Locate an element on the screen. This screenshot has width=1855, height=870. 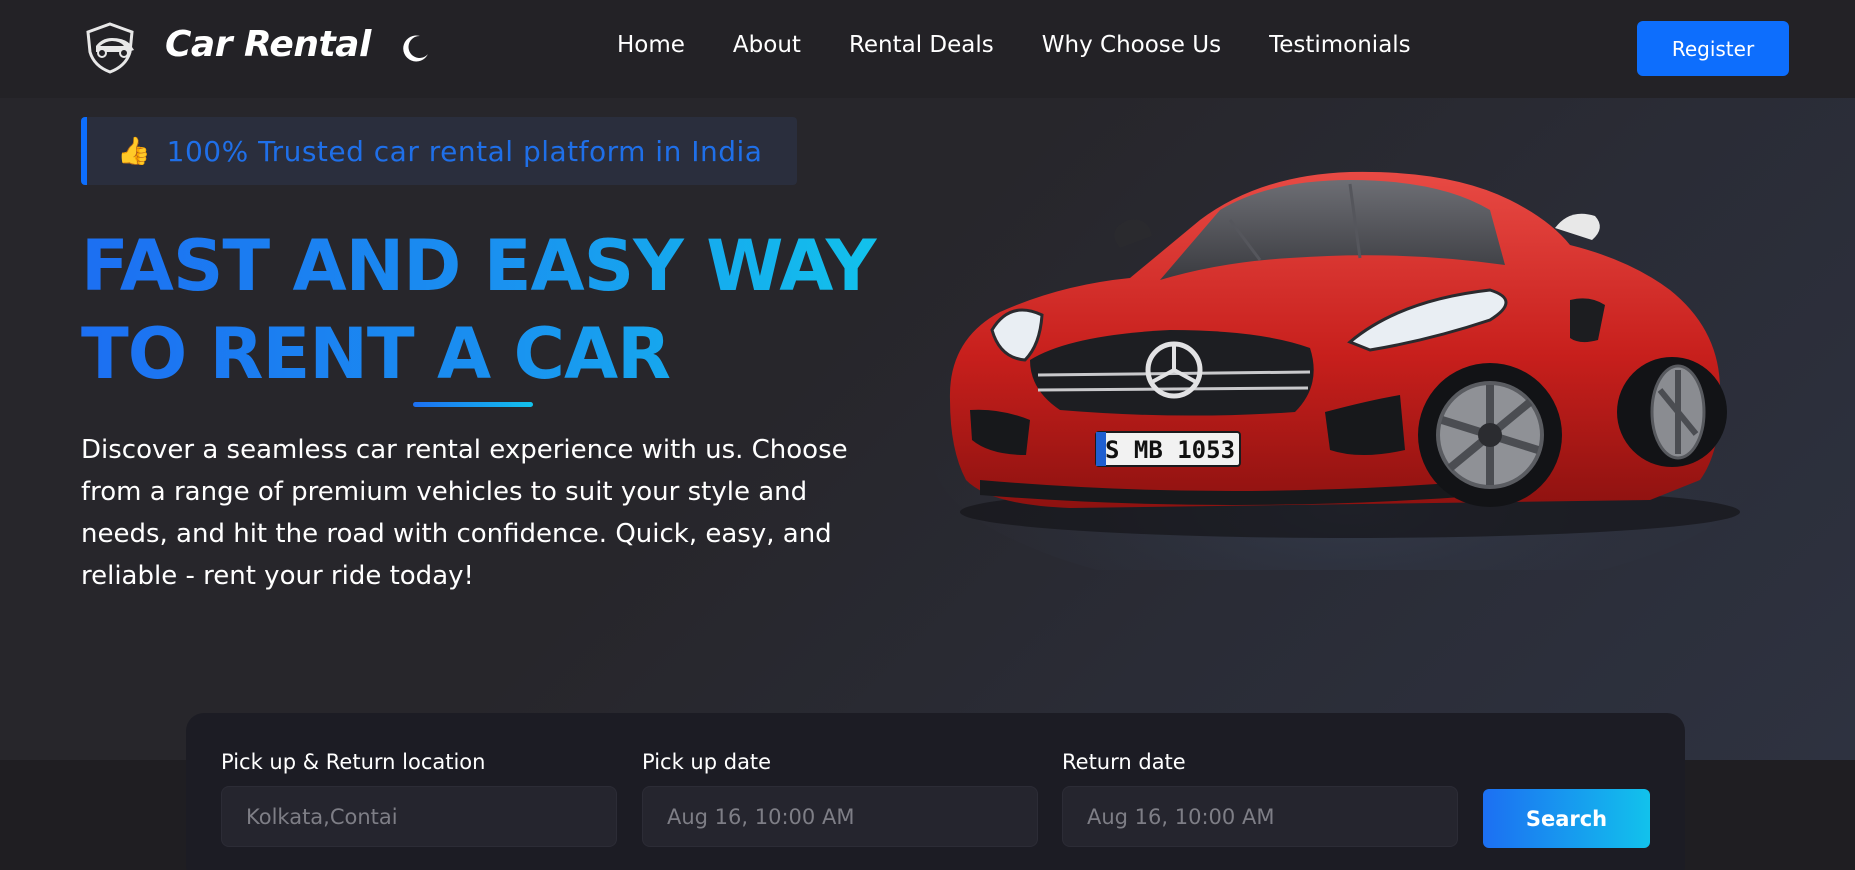
moon-icon is located at coordinates (416, 48).